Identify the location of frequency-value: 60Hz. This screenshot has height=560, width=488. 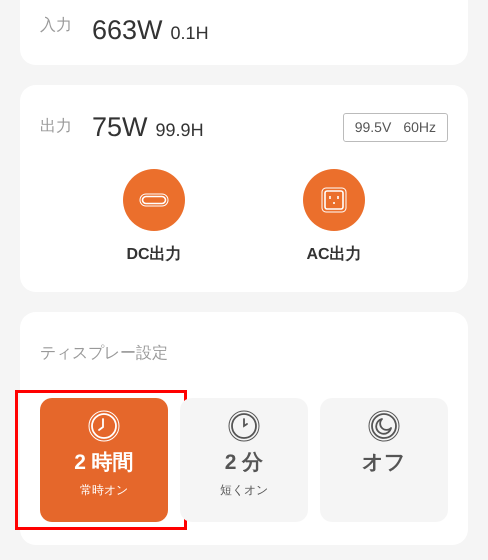
(419, 127).